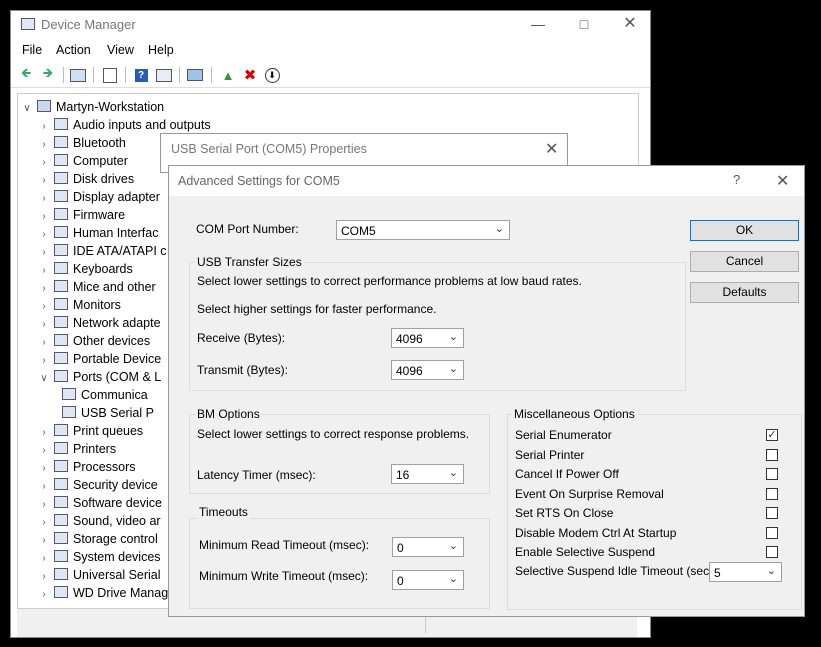  I want to click on write-timeout-select: 0 ⌄, so click(428, 580).